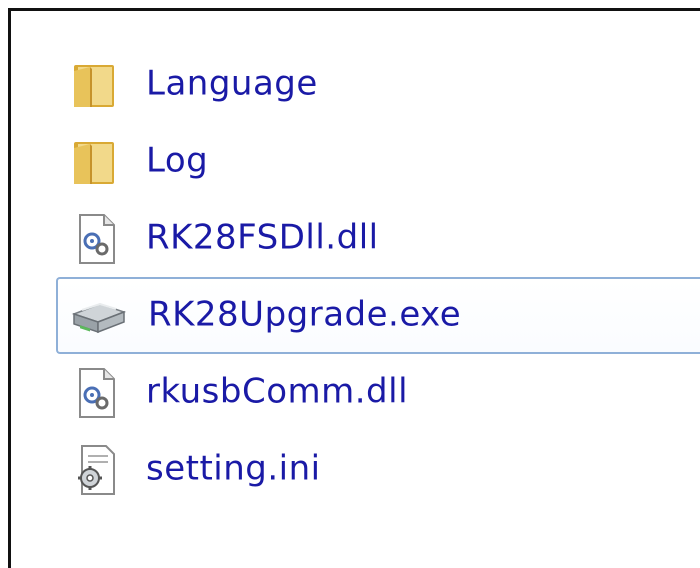 The width and height of the screenshot is (700, 568). I want to click on file-name: RK28Upgrade.exe, so click(305, 313).